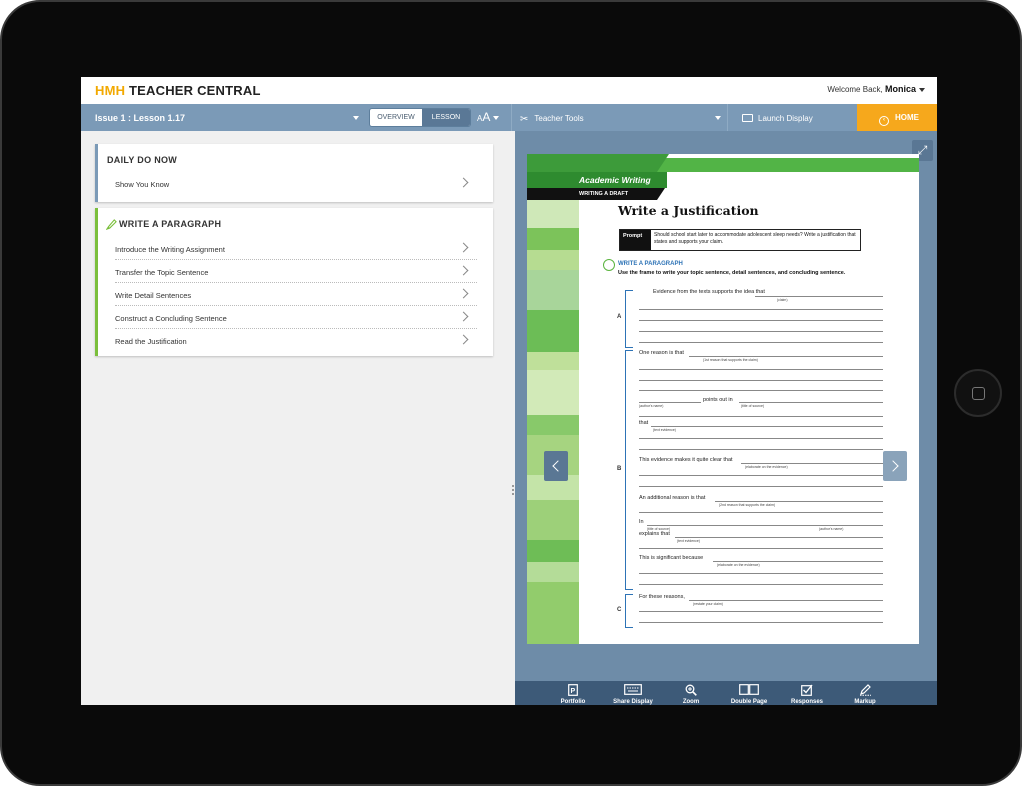  Describe the element at coordinates (661, 353) in the screenshot. I see `frame-text: One reason is that` at that location.